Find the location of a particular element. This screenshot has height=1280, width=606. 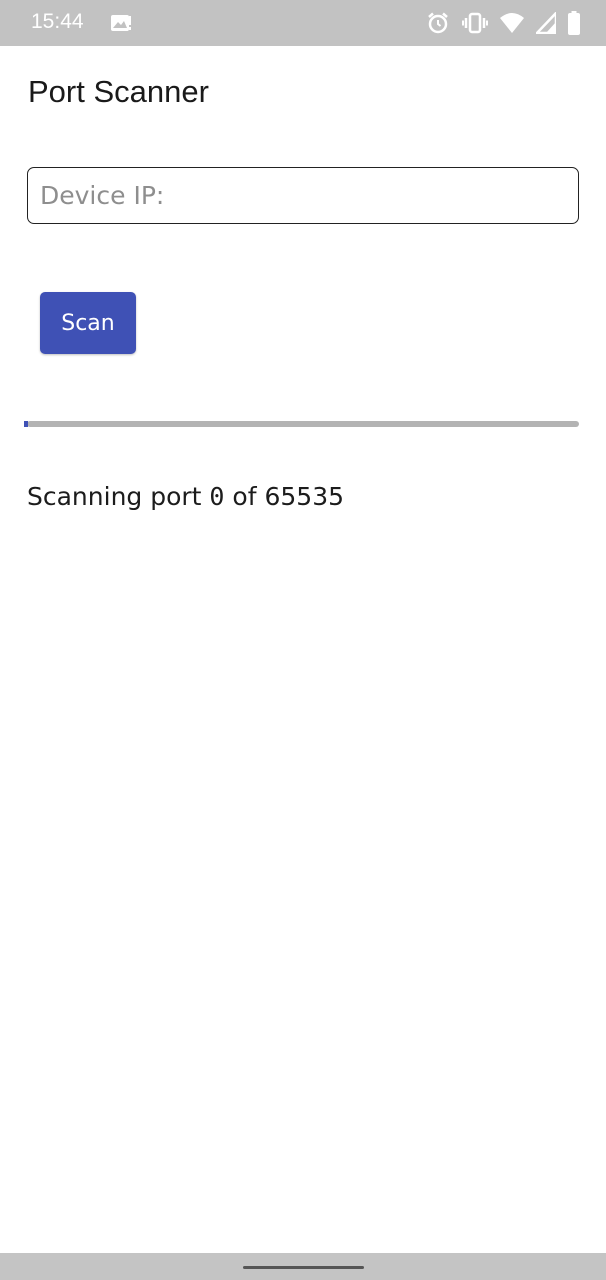

status-icons is located at coordinates (503, 23).